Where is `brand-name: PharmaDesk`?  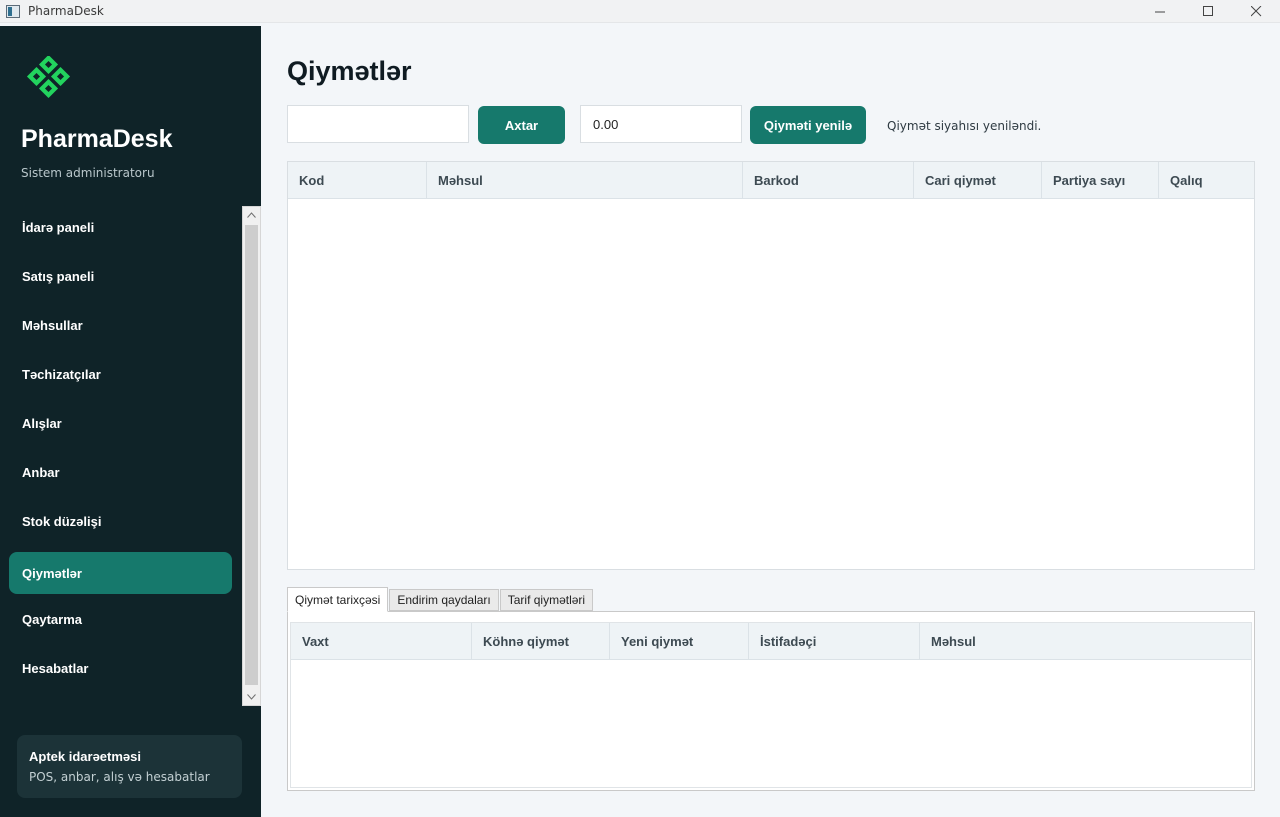 brand-name: PharmaDesk is located at coordinates (97, 139).